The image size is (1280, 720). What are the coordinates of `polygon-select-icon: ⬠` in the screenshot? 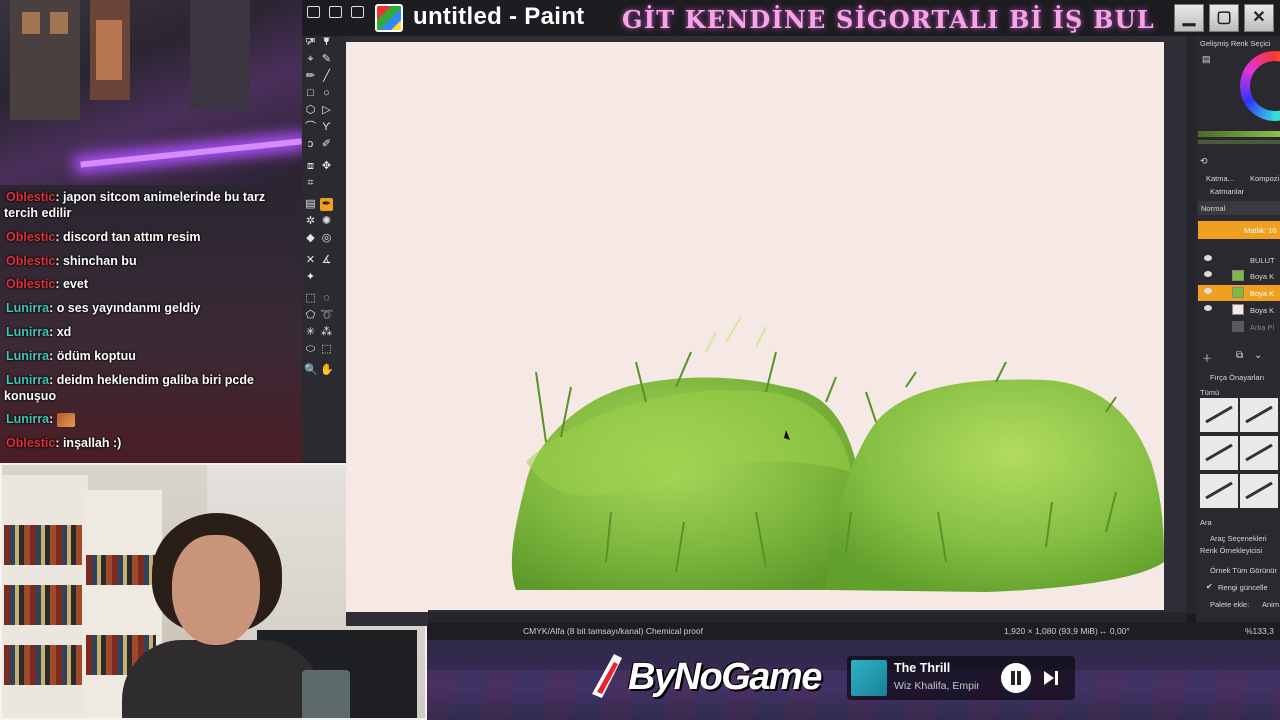 It's located at (310, 315).